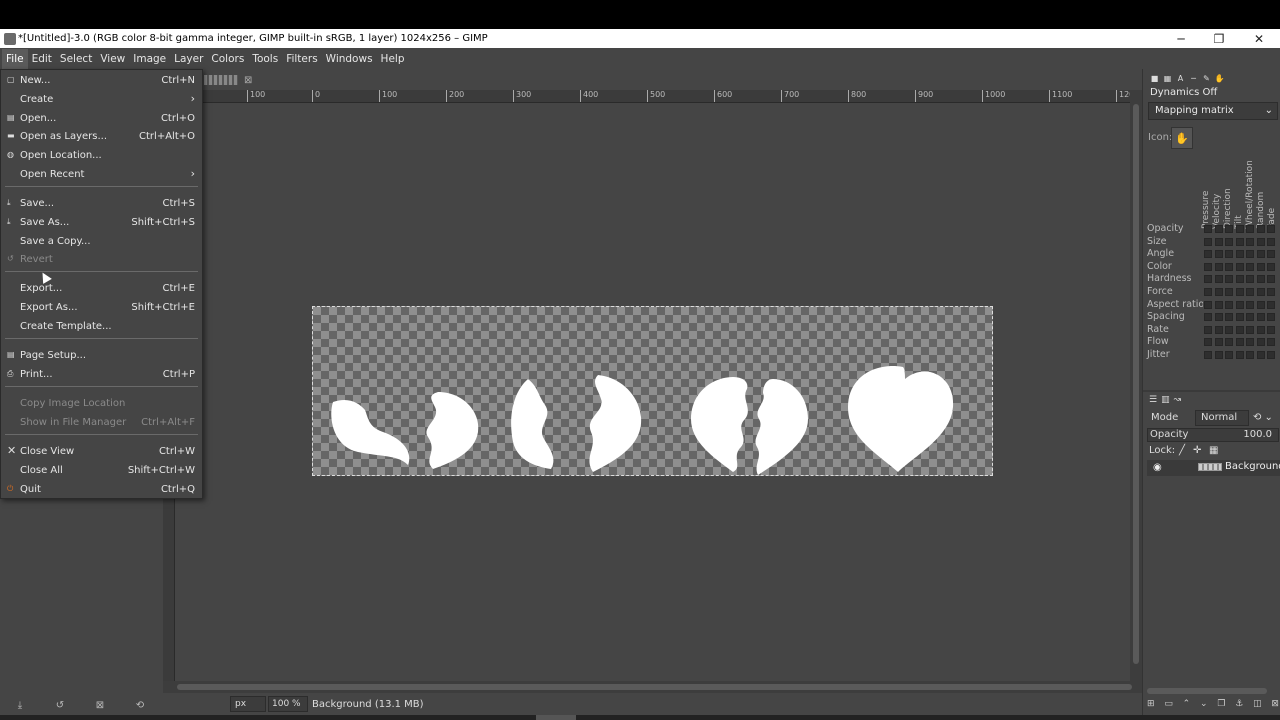 The height and width of the screenshot is (720, 1280). Describe the element at coordinates (9, 202) in the screenshot. I see `save-icon: ⤓` at that location.